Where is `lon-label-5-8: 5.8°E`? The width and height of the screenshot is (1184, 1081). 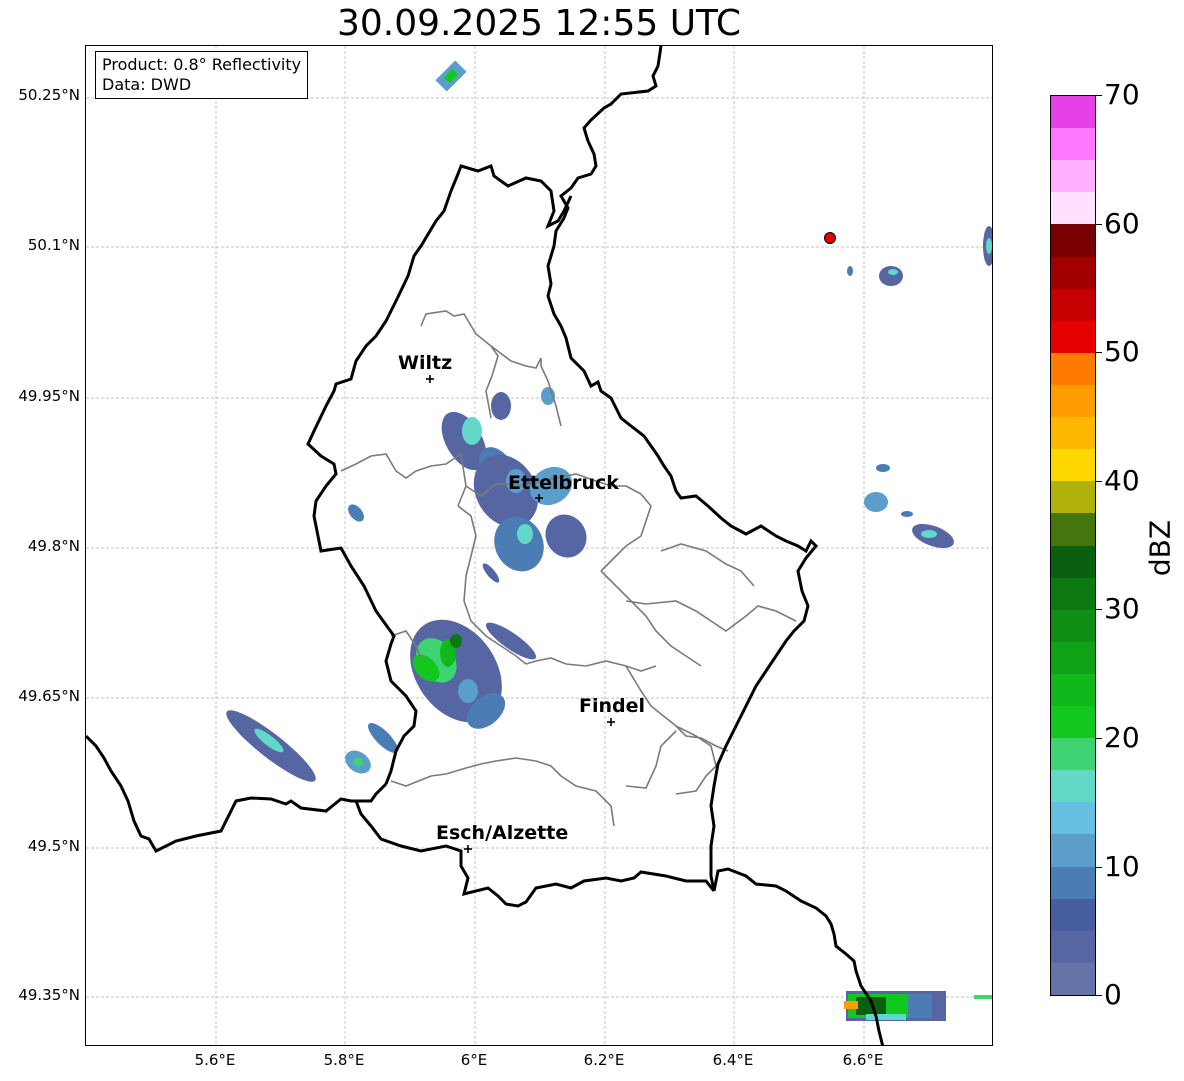
lon-label-5-8: 5.8°E is located at coordinates (344, 1060).